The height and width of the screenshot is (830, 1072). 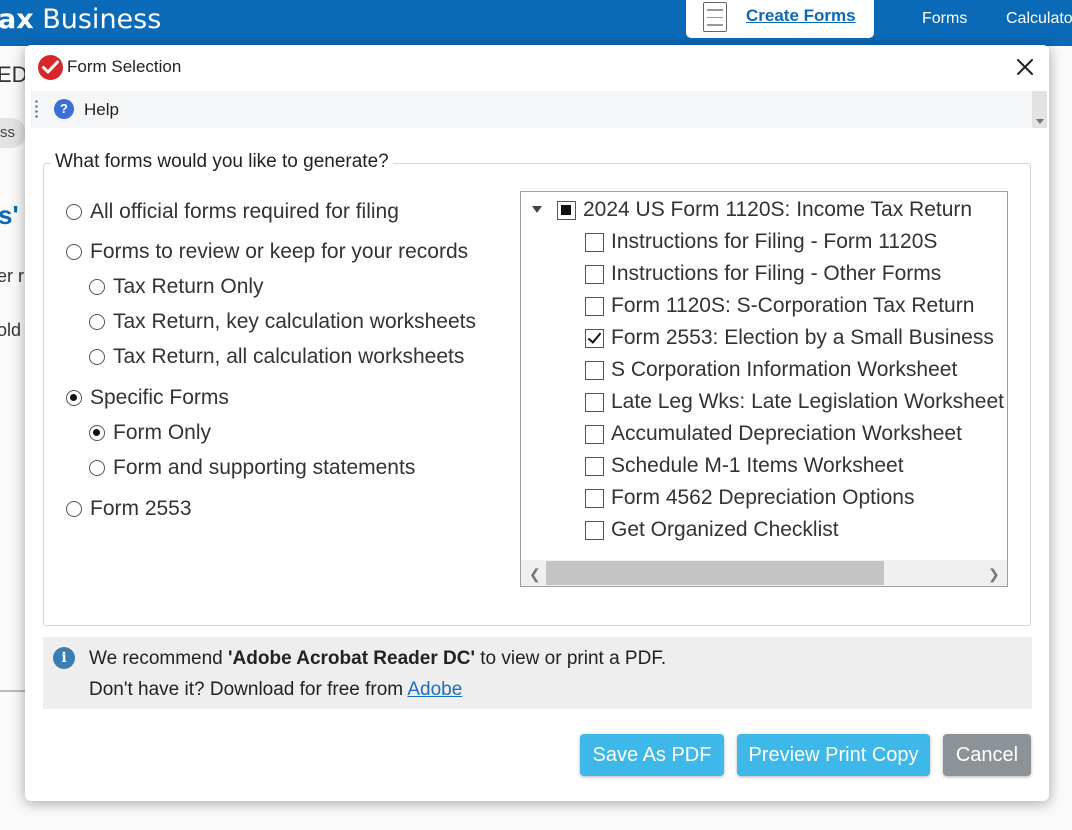 What do you see at coordinates (13, 691) in the screenshot?
I see `background-divider` at bounding box center [13, 691].